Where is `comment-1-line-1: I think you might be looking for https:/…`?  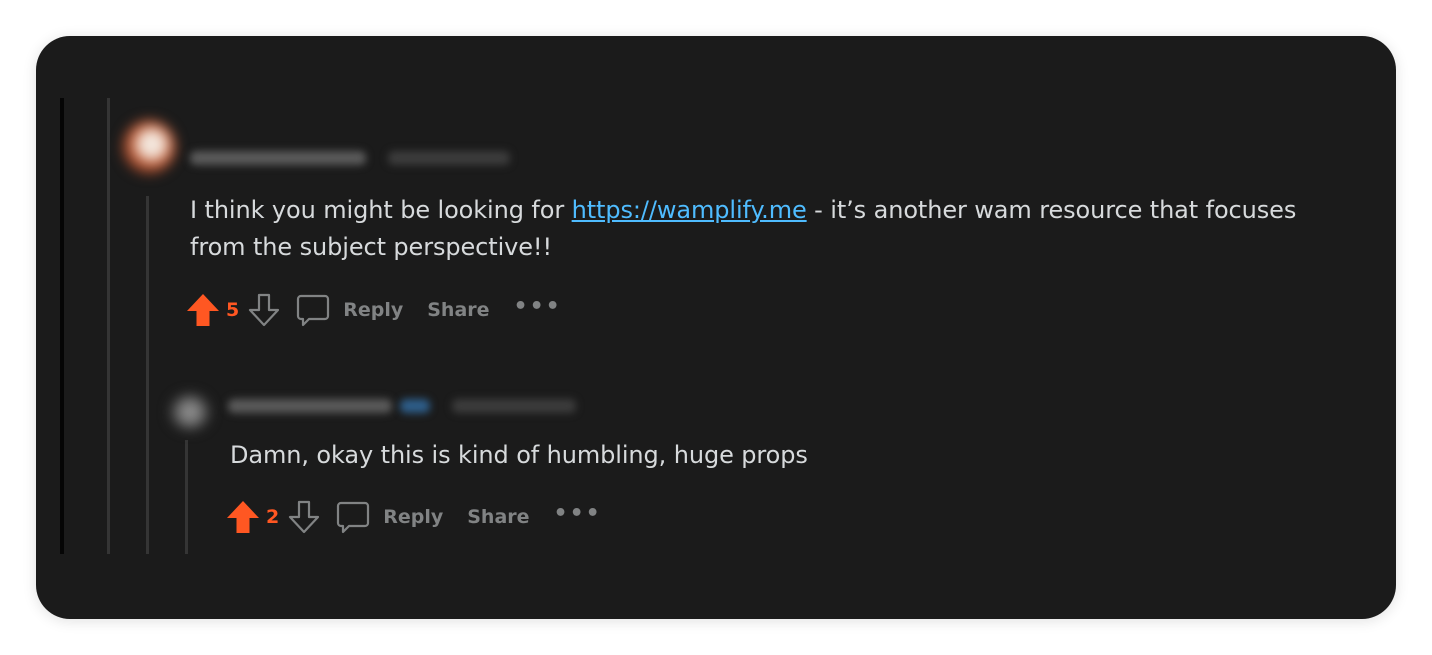 comment-1-line-1: I think you might be looking for https:/… is located at coordinates (780, 210).